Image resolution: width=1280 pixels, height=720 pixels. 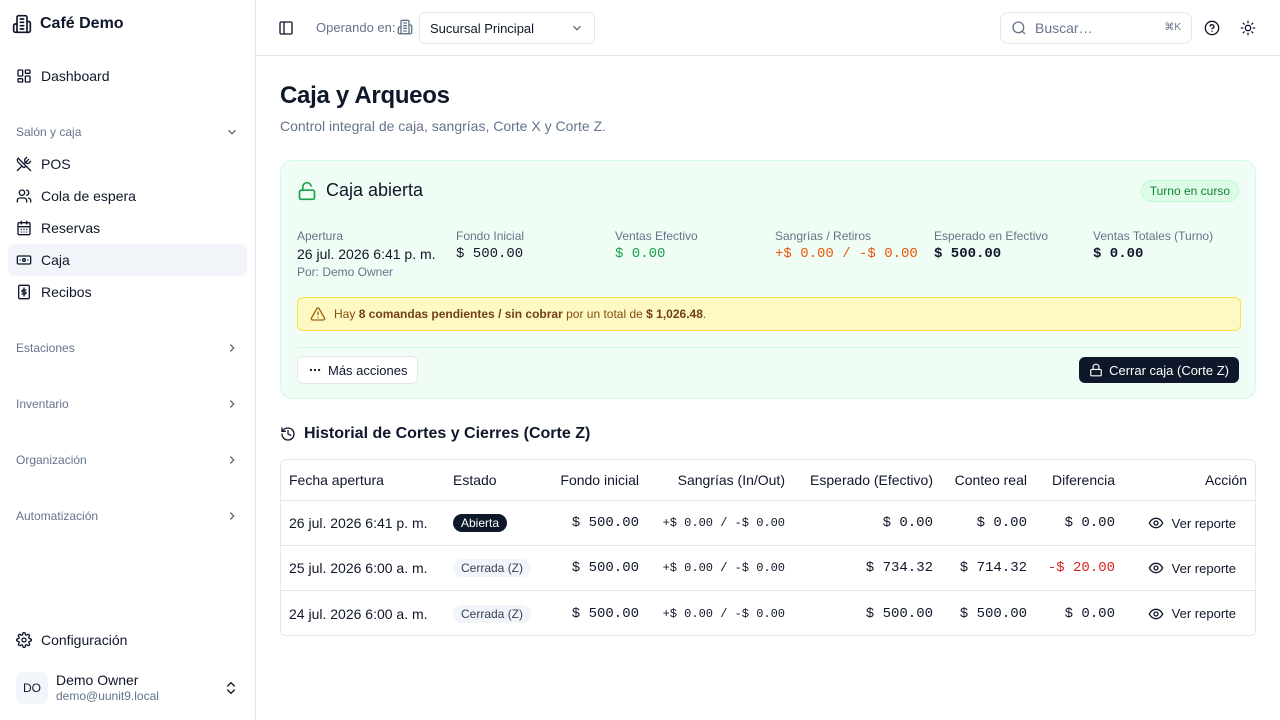 What do you see at coordinates (84, 640) in the screenshot?
I see `sidebar-item-label: Configuración` at bounding box center [84, 640].